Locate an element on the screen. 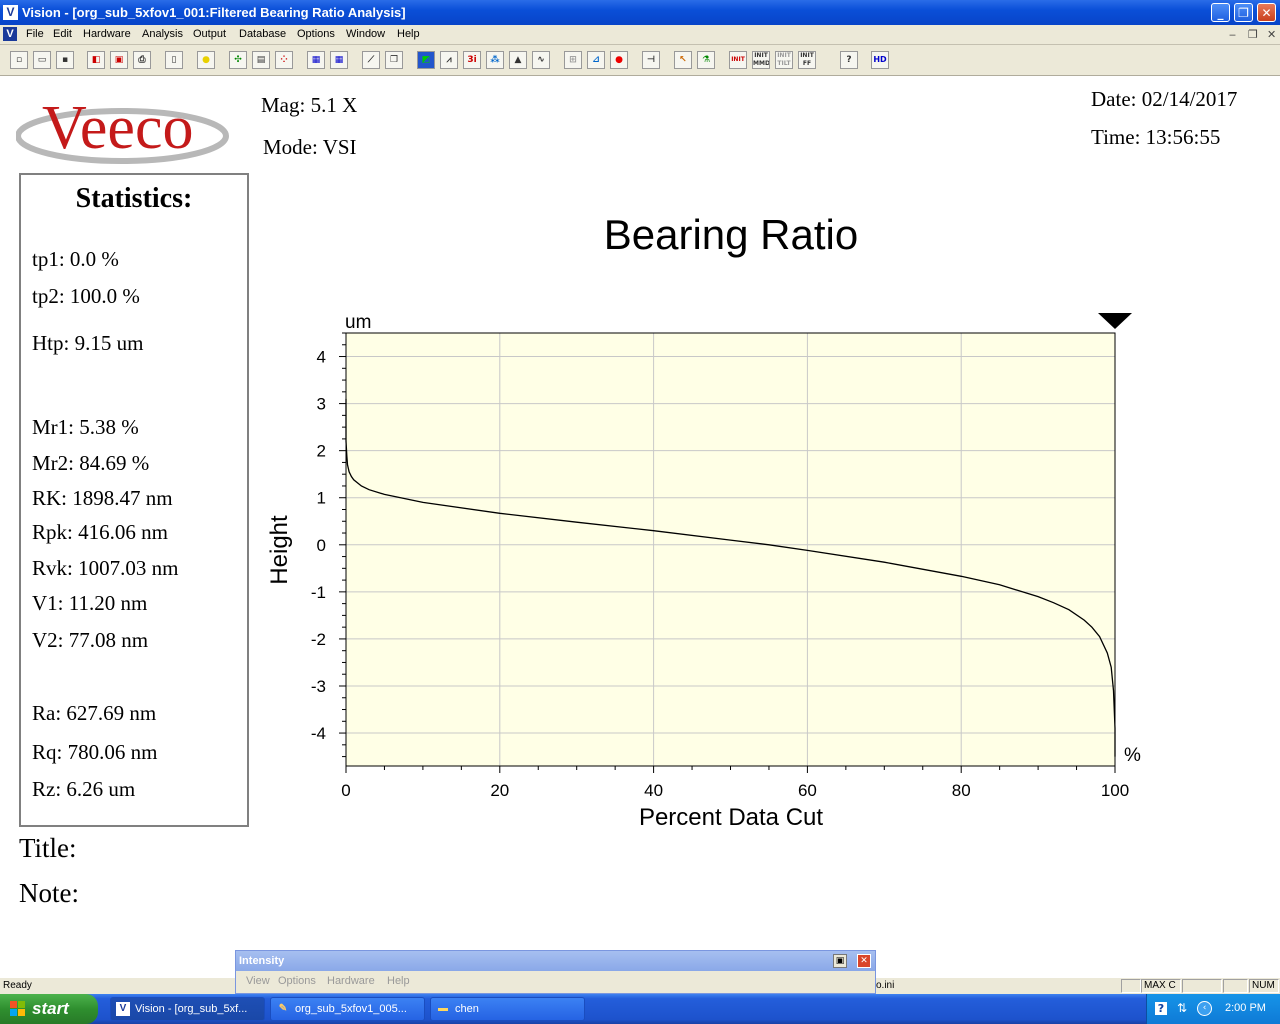 The height and width of the screenshot is (1024, 1280). status-maxc: MAX C is located at coordinates (1161, 986).